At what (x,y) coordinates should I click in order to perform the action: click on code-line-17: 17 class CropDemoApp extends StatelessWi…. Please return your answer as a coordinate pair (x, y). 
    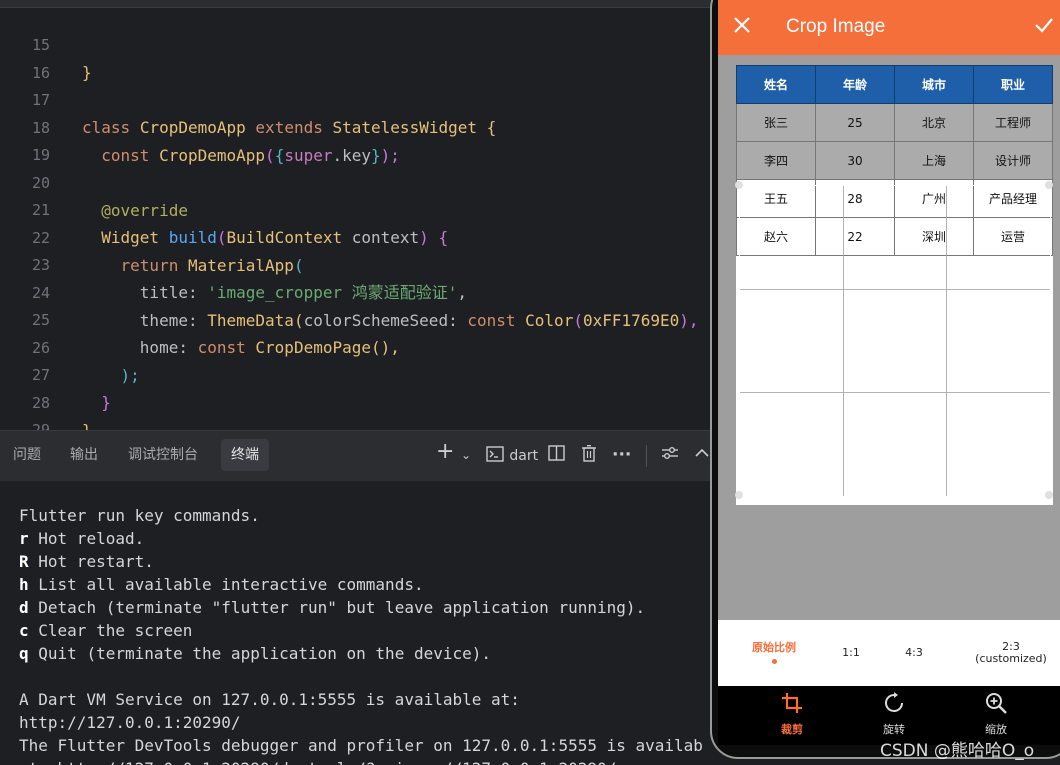
    Looking at the image, I should click on (248, 98).